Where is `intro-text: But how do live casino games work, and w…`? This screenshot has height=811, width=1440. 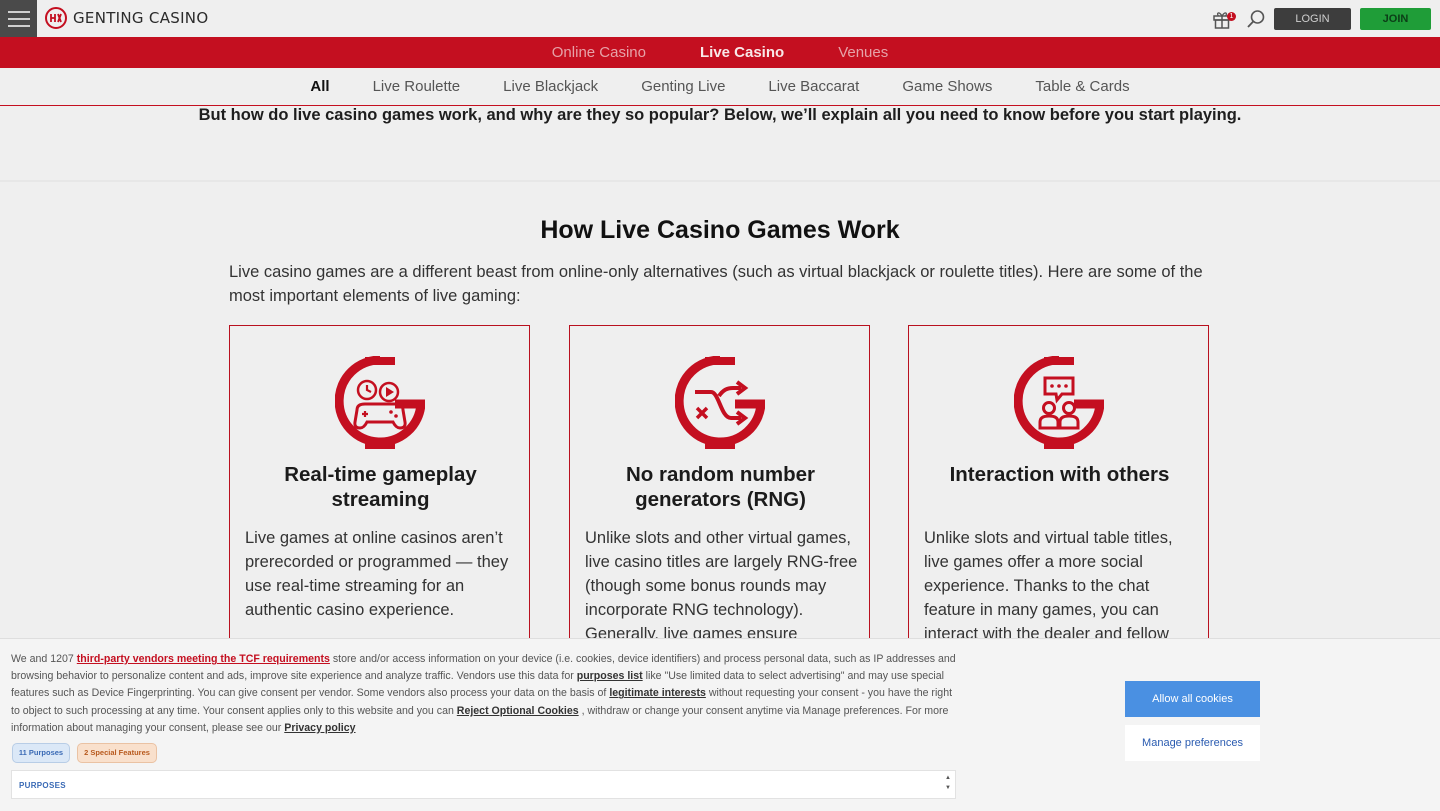
intro-text: But how do live casino games work, and w… is located at coordinates (720, 115).